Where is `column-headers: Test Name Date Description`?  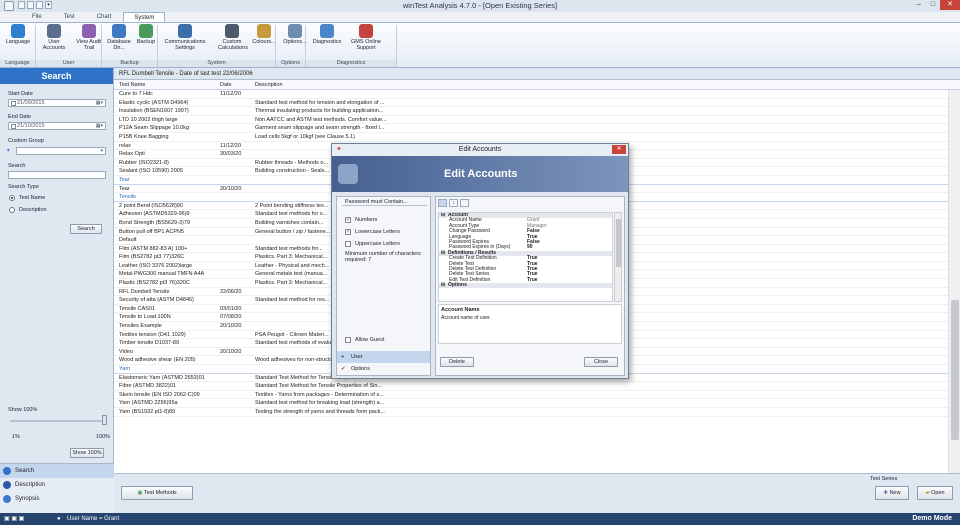 column-headers: Test Name Date Description is located at coordinates (537, 85).